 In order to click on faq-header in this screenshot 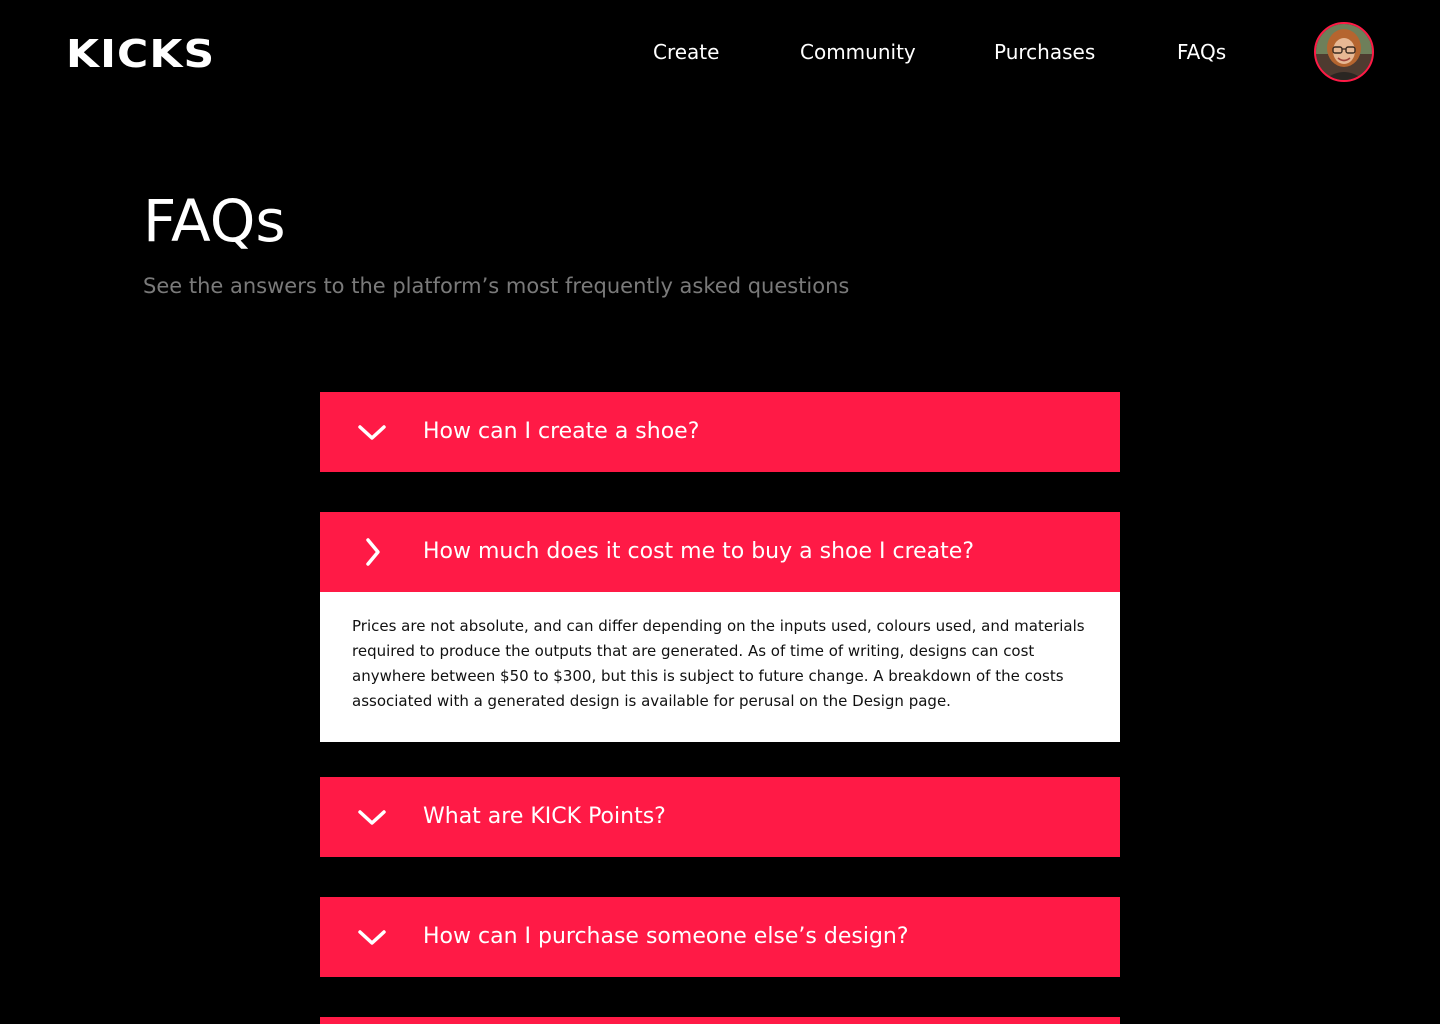, I will do `click(720, 1020)`.